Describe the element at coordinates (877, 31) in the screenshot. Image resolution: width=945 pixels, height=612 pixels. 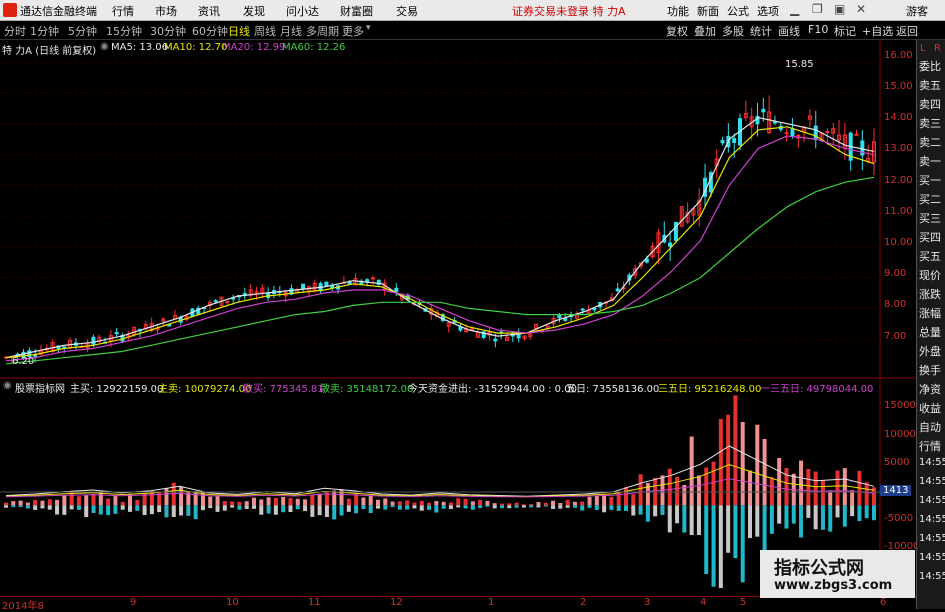
I see `add-watchlist-button: +自选` at that location.